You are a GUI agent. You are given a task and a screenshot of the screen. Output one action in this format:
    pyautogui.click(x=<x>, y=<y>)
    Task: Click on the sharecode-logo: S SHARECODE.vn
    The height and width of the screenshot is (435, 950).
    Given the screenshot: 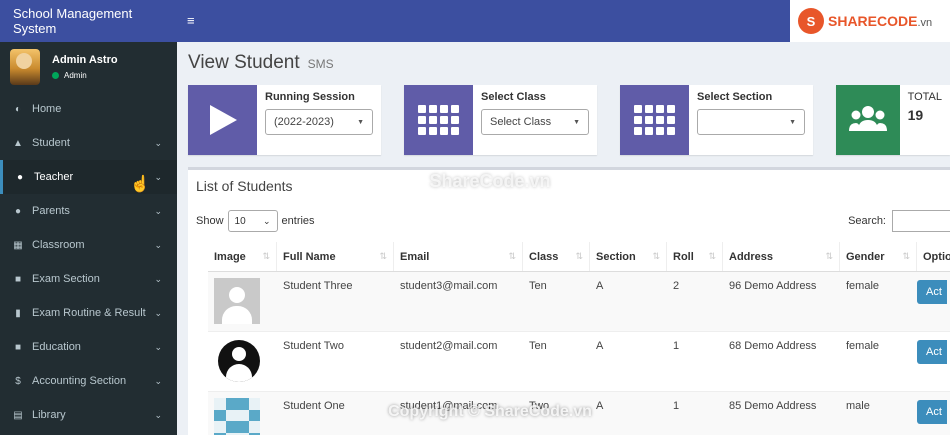 What is the action you would take?
    pyautogui.click(x=870, y=21)
    